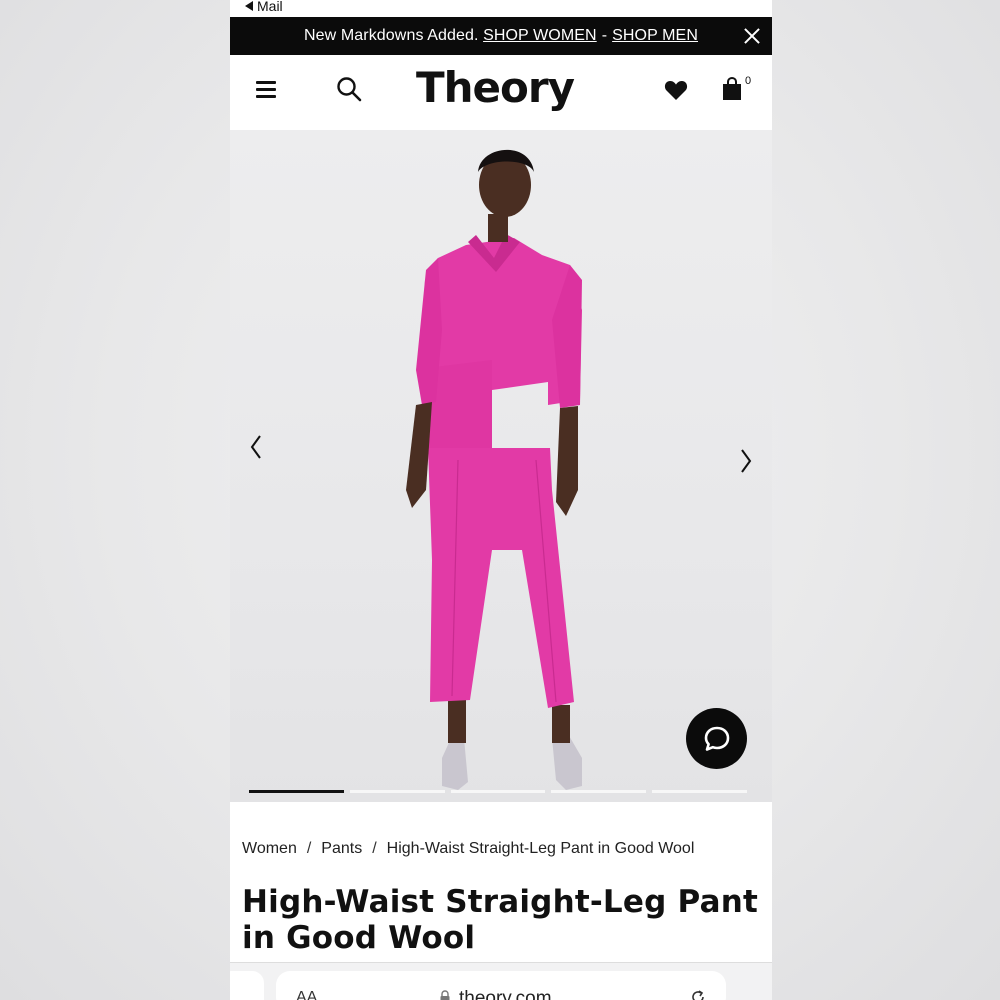  What do you see at coordinates (349, 89) in the screenshot?
I see `search-icon` at bounding box center [349, 89].